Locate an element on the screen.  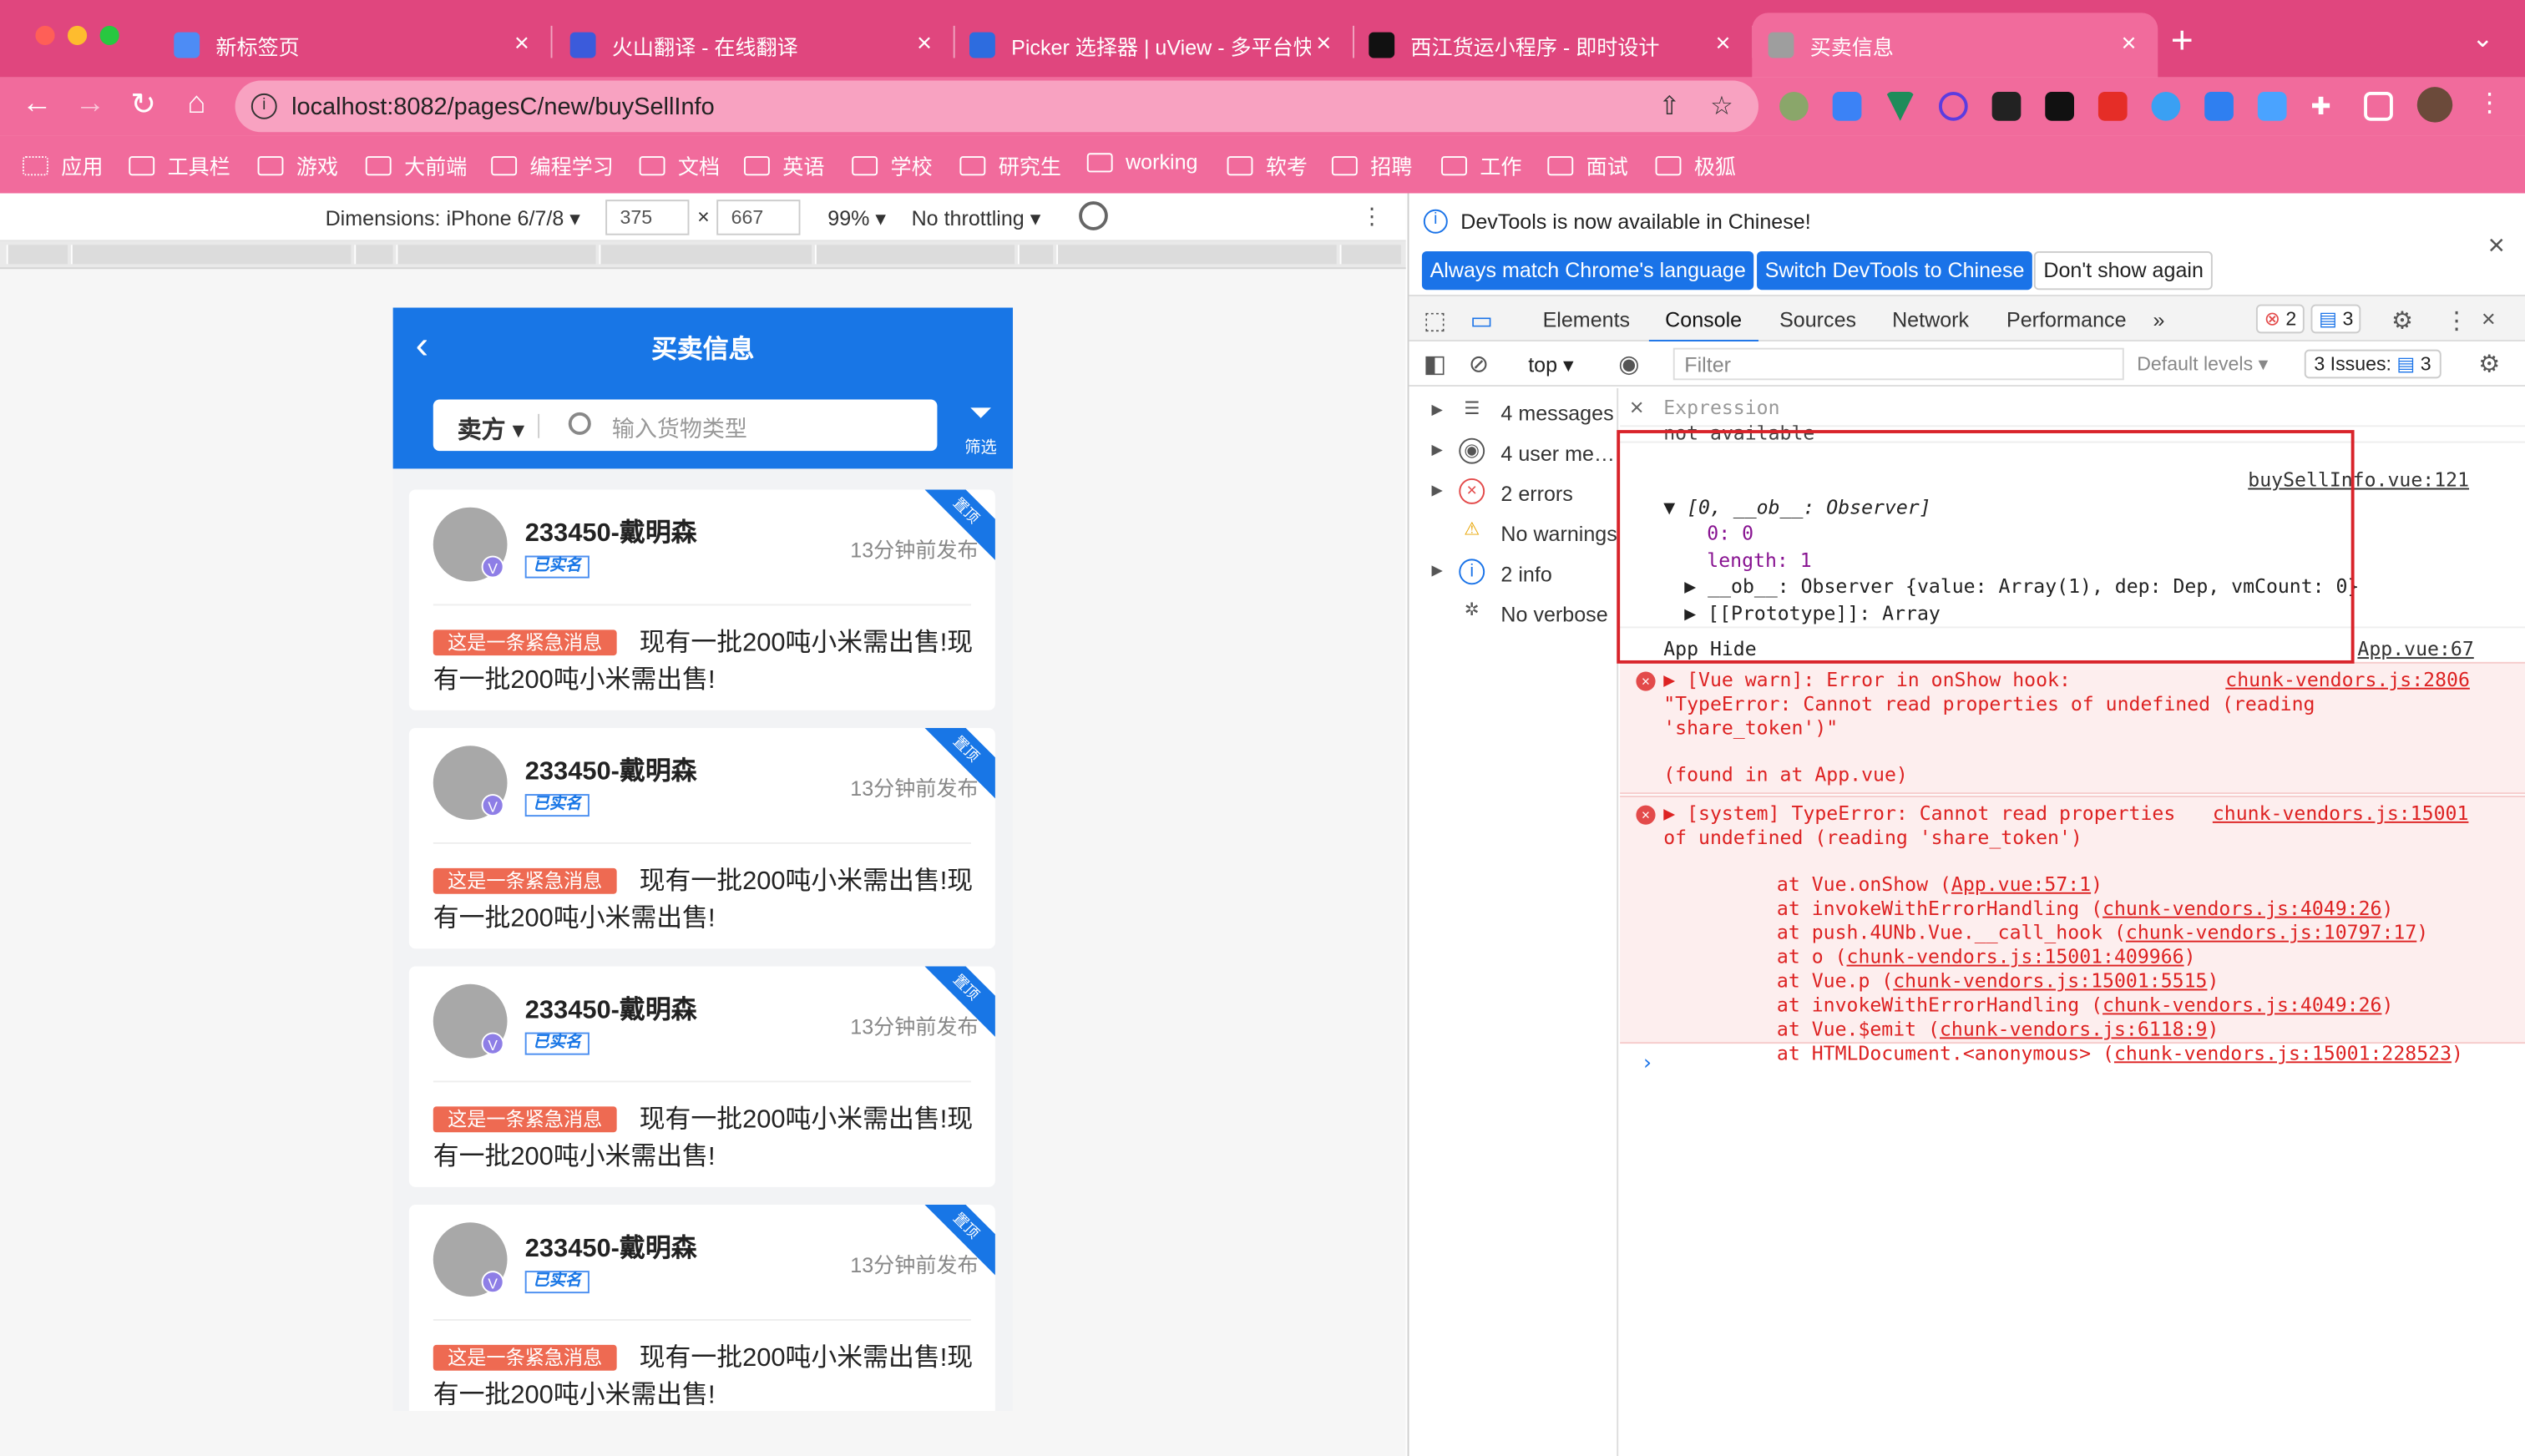
message-counter: ▤ 3 is located at coordinates (2336, 319).